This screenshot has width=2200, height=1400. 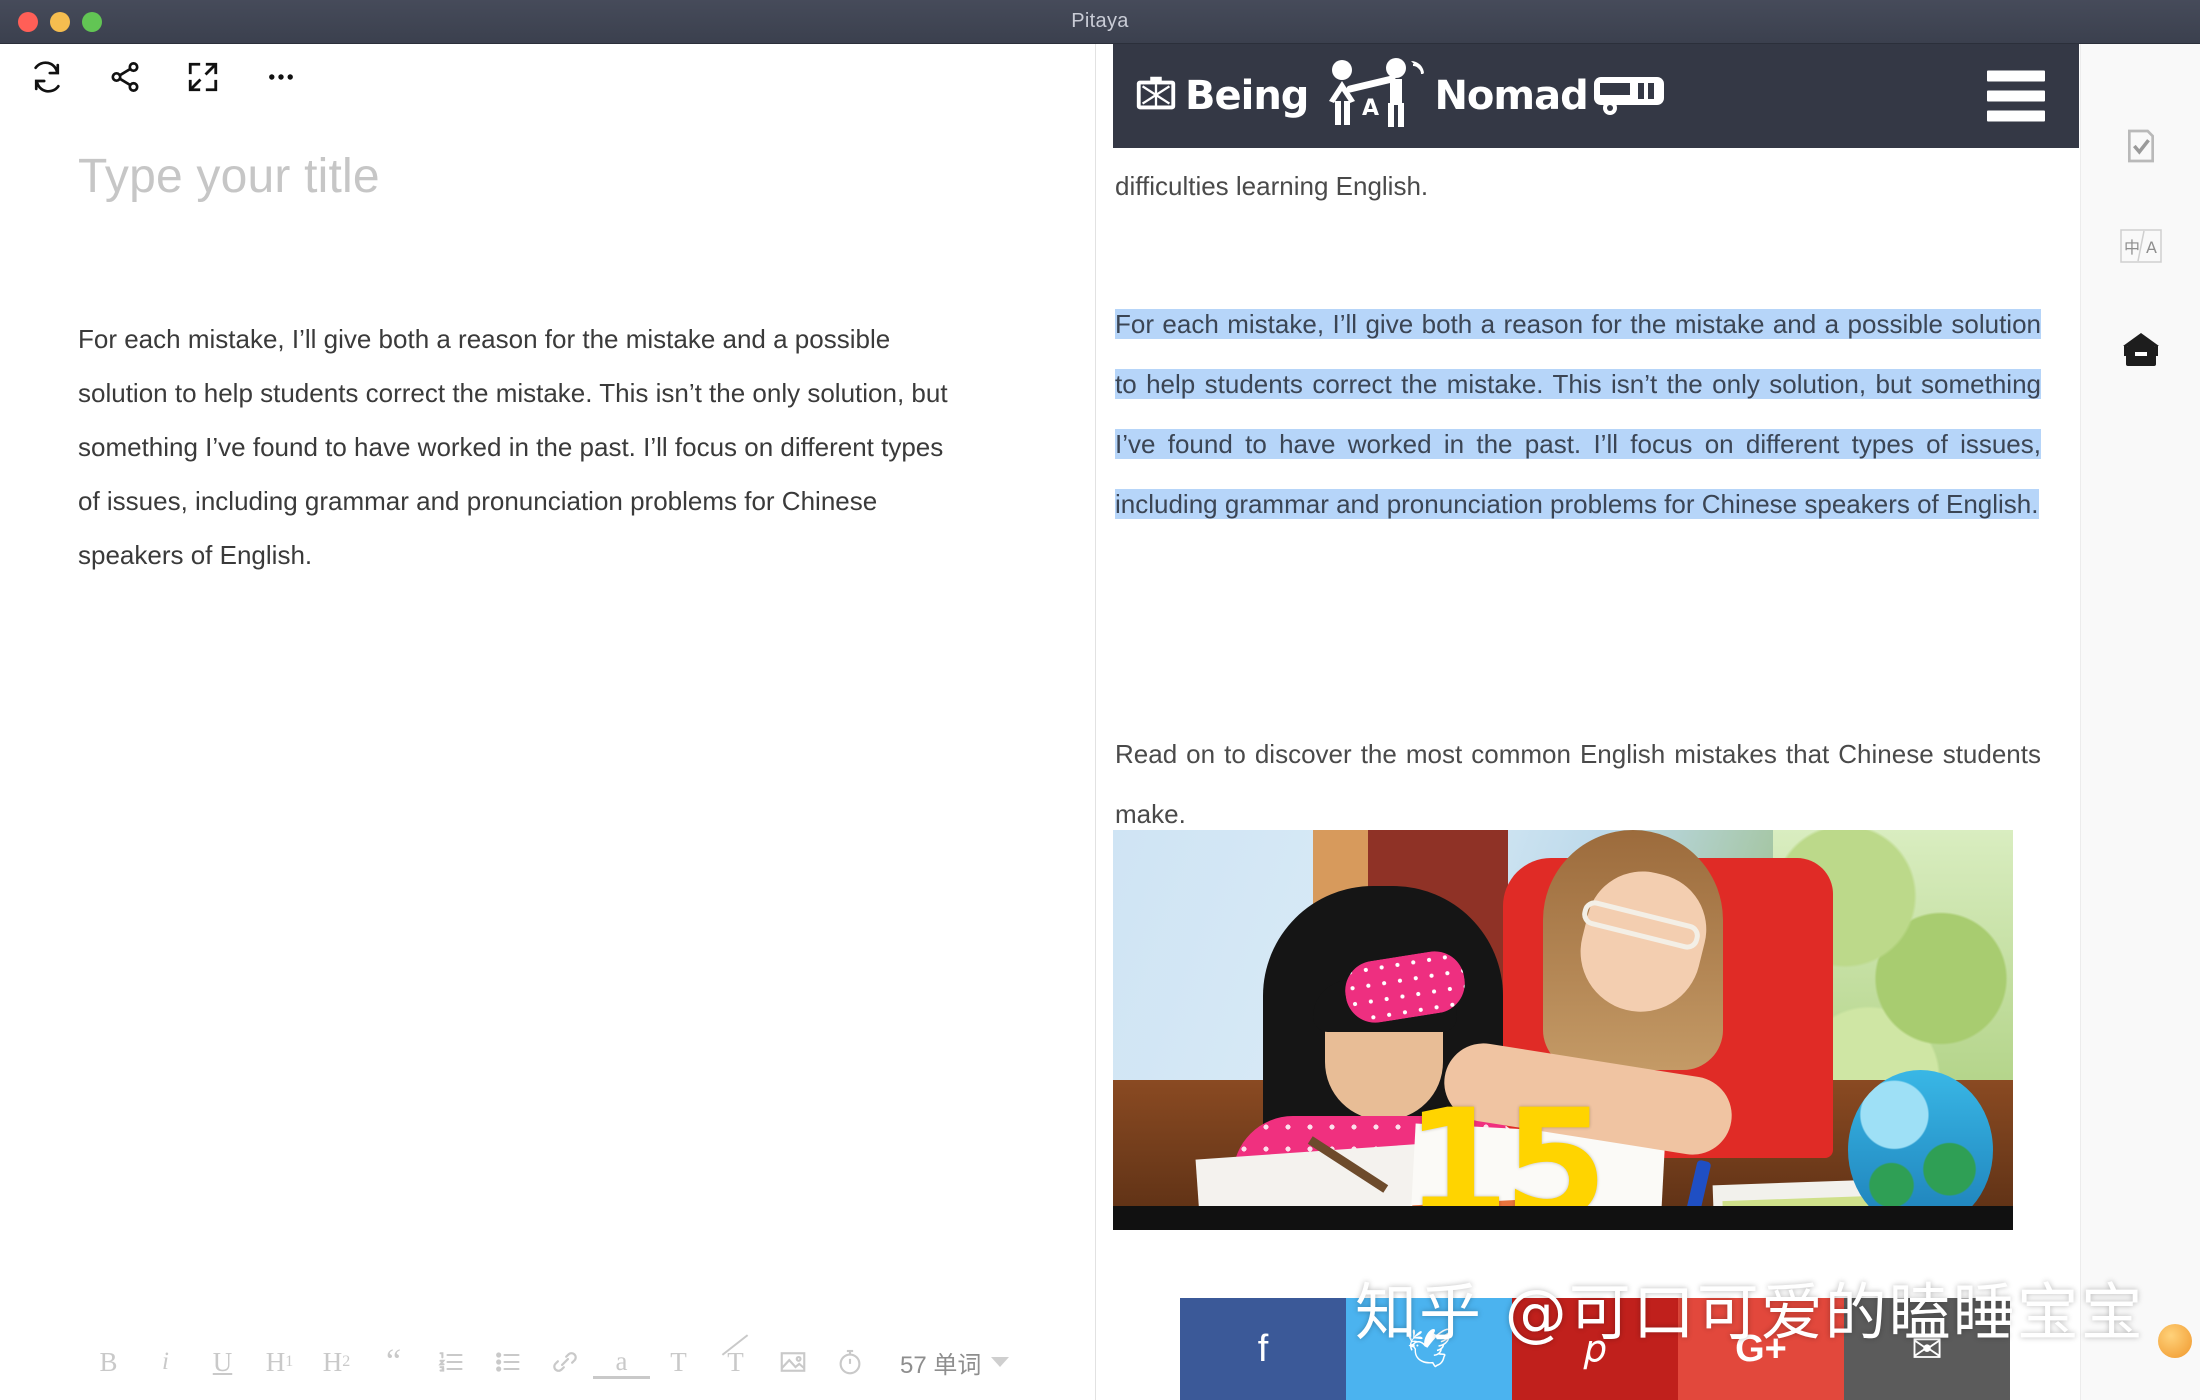 What do you see at coordinates (1631, 96) in the screenshot?
I see `caravan-icon` at bounding box center [1631, 96].